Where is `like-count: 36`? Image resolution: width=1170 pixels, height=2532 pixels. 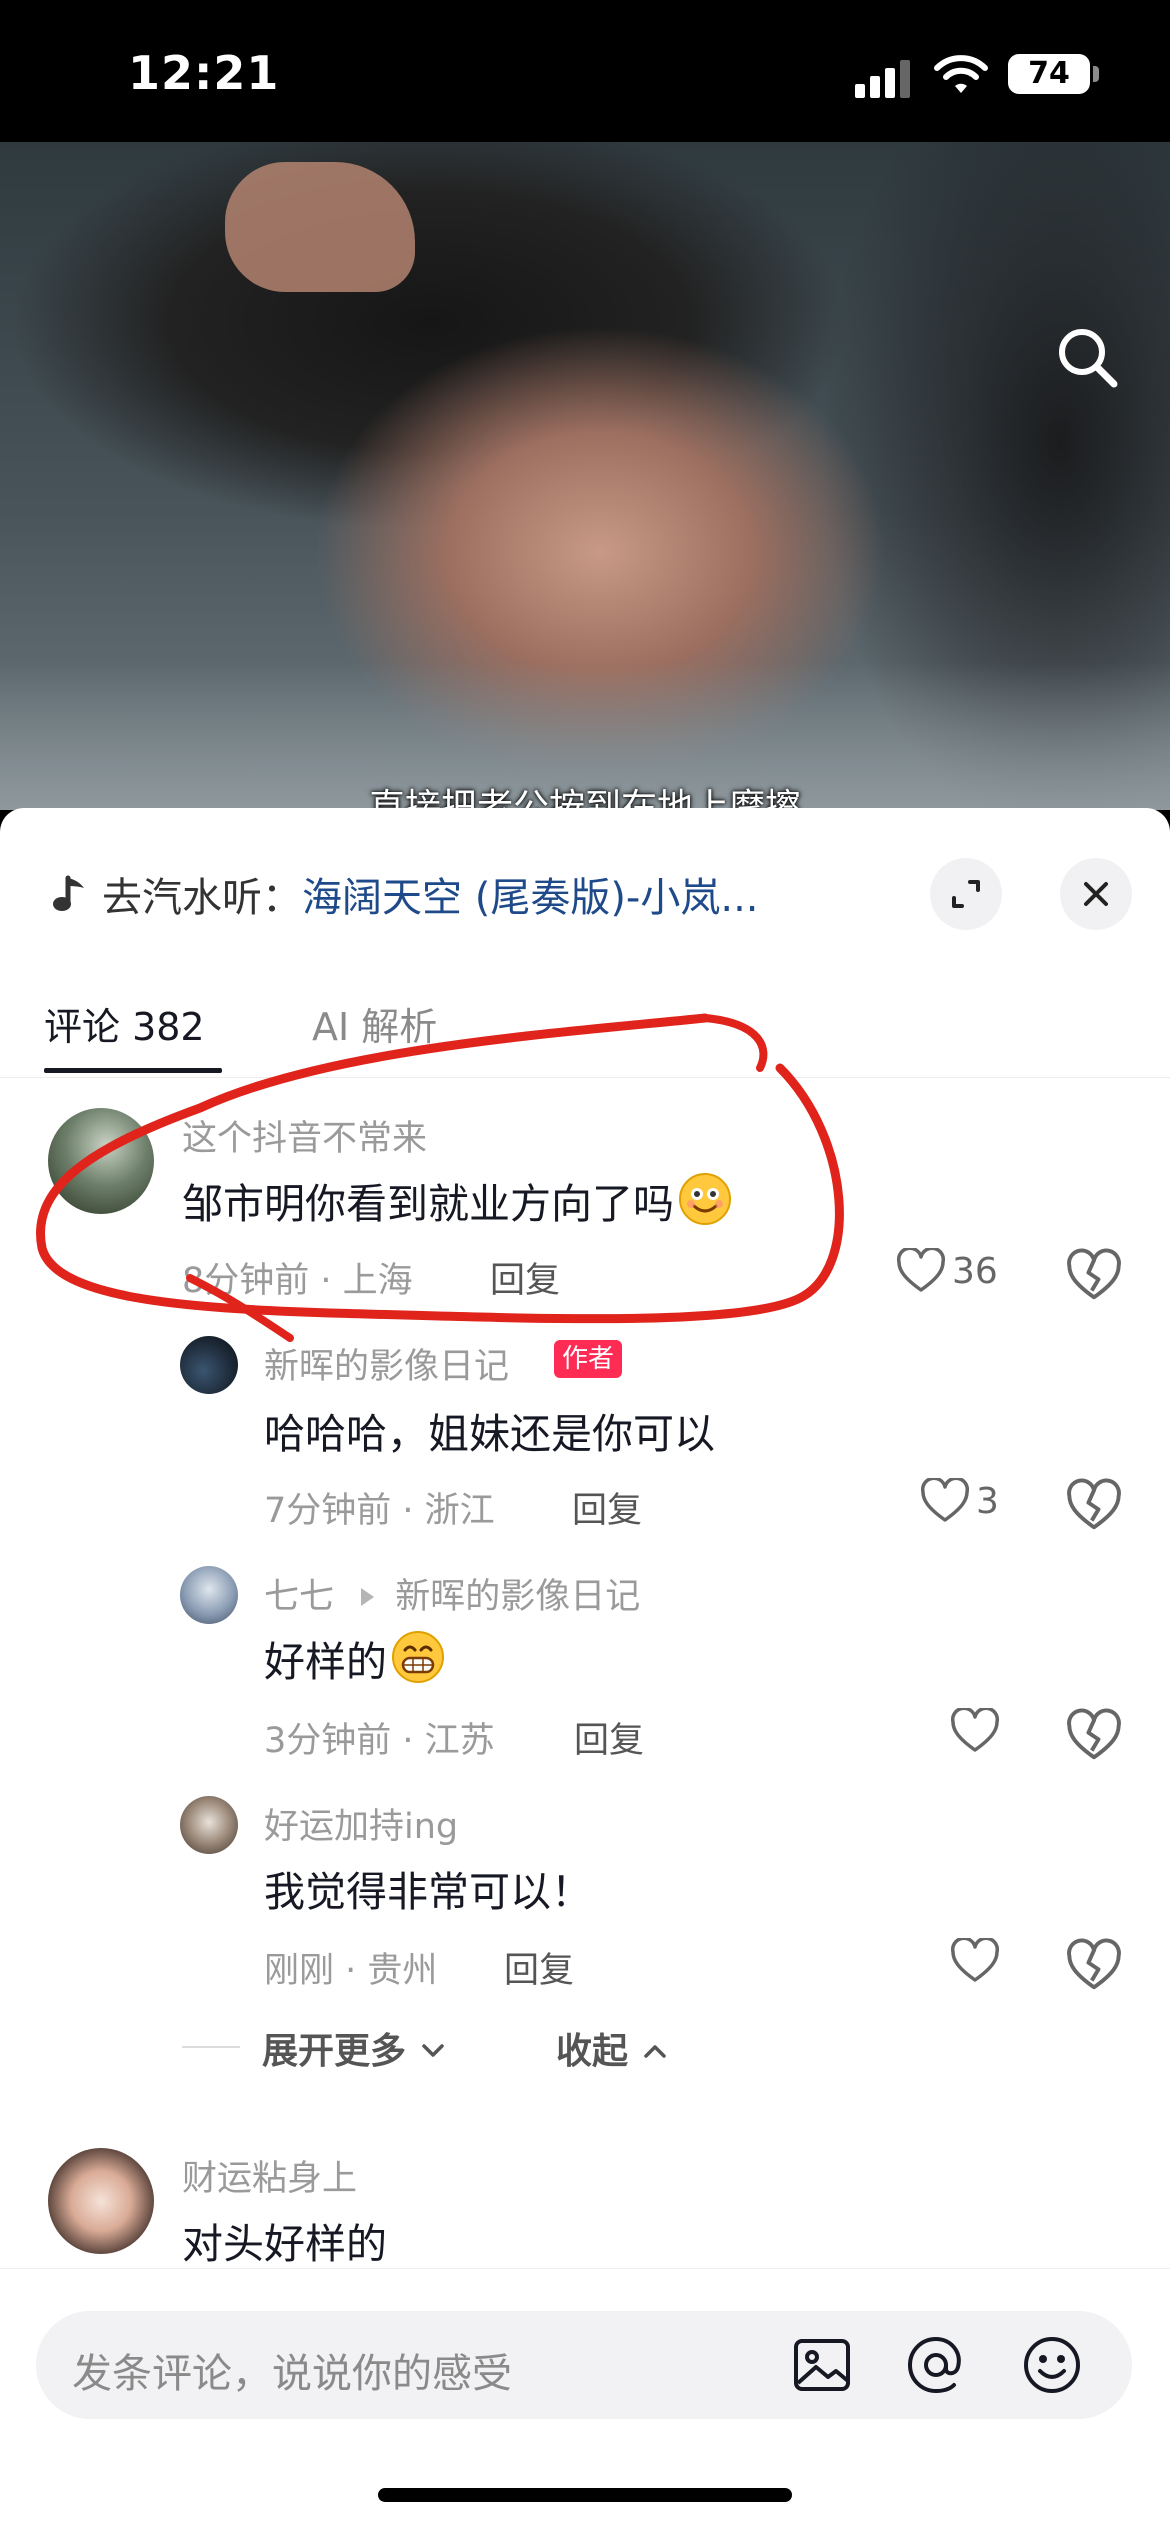
like-count: 36 is located at coordinates (975, 1271).